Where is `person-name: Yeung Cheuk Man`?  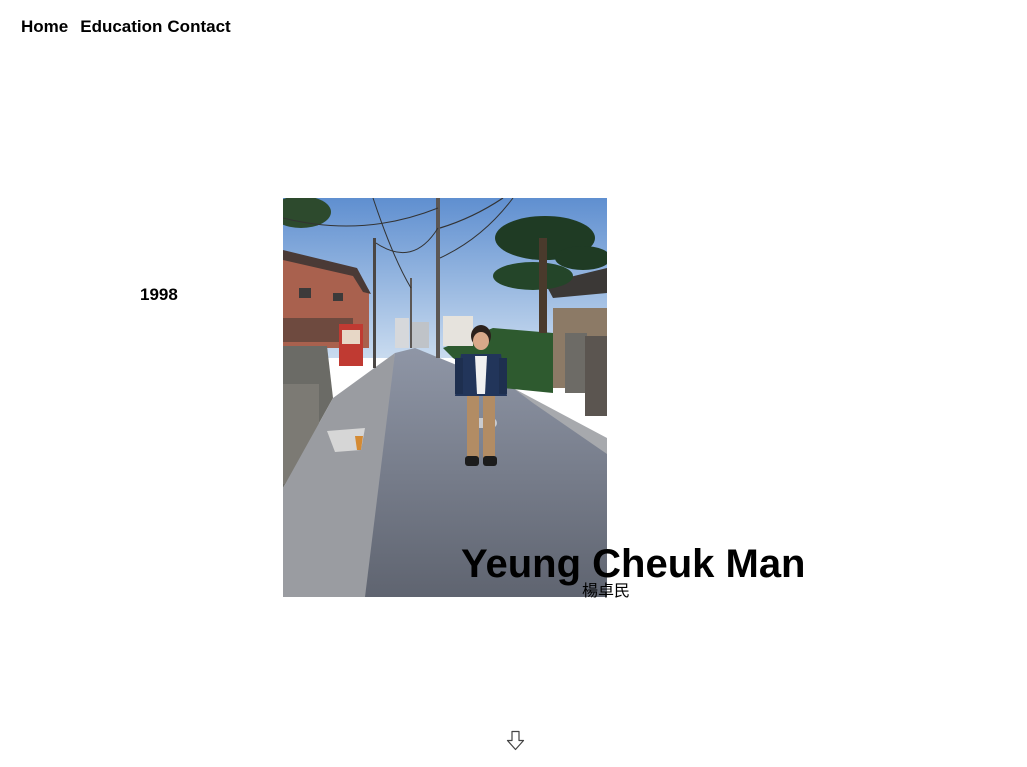 person-name: Yeung Cheuk Man is located at coordinates (633, 564).